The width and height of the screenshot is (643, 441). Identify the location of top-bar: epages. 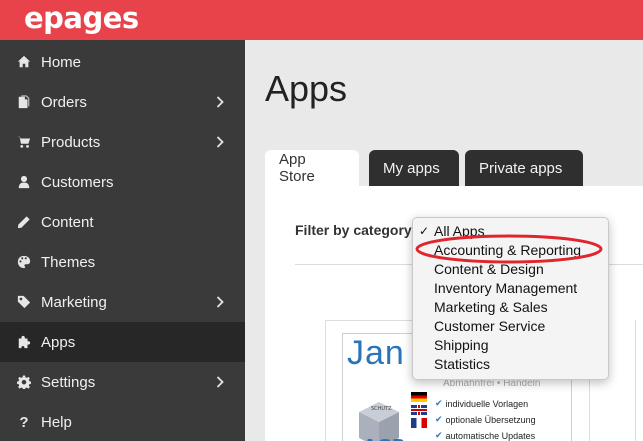
(321, 20).